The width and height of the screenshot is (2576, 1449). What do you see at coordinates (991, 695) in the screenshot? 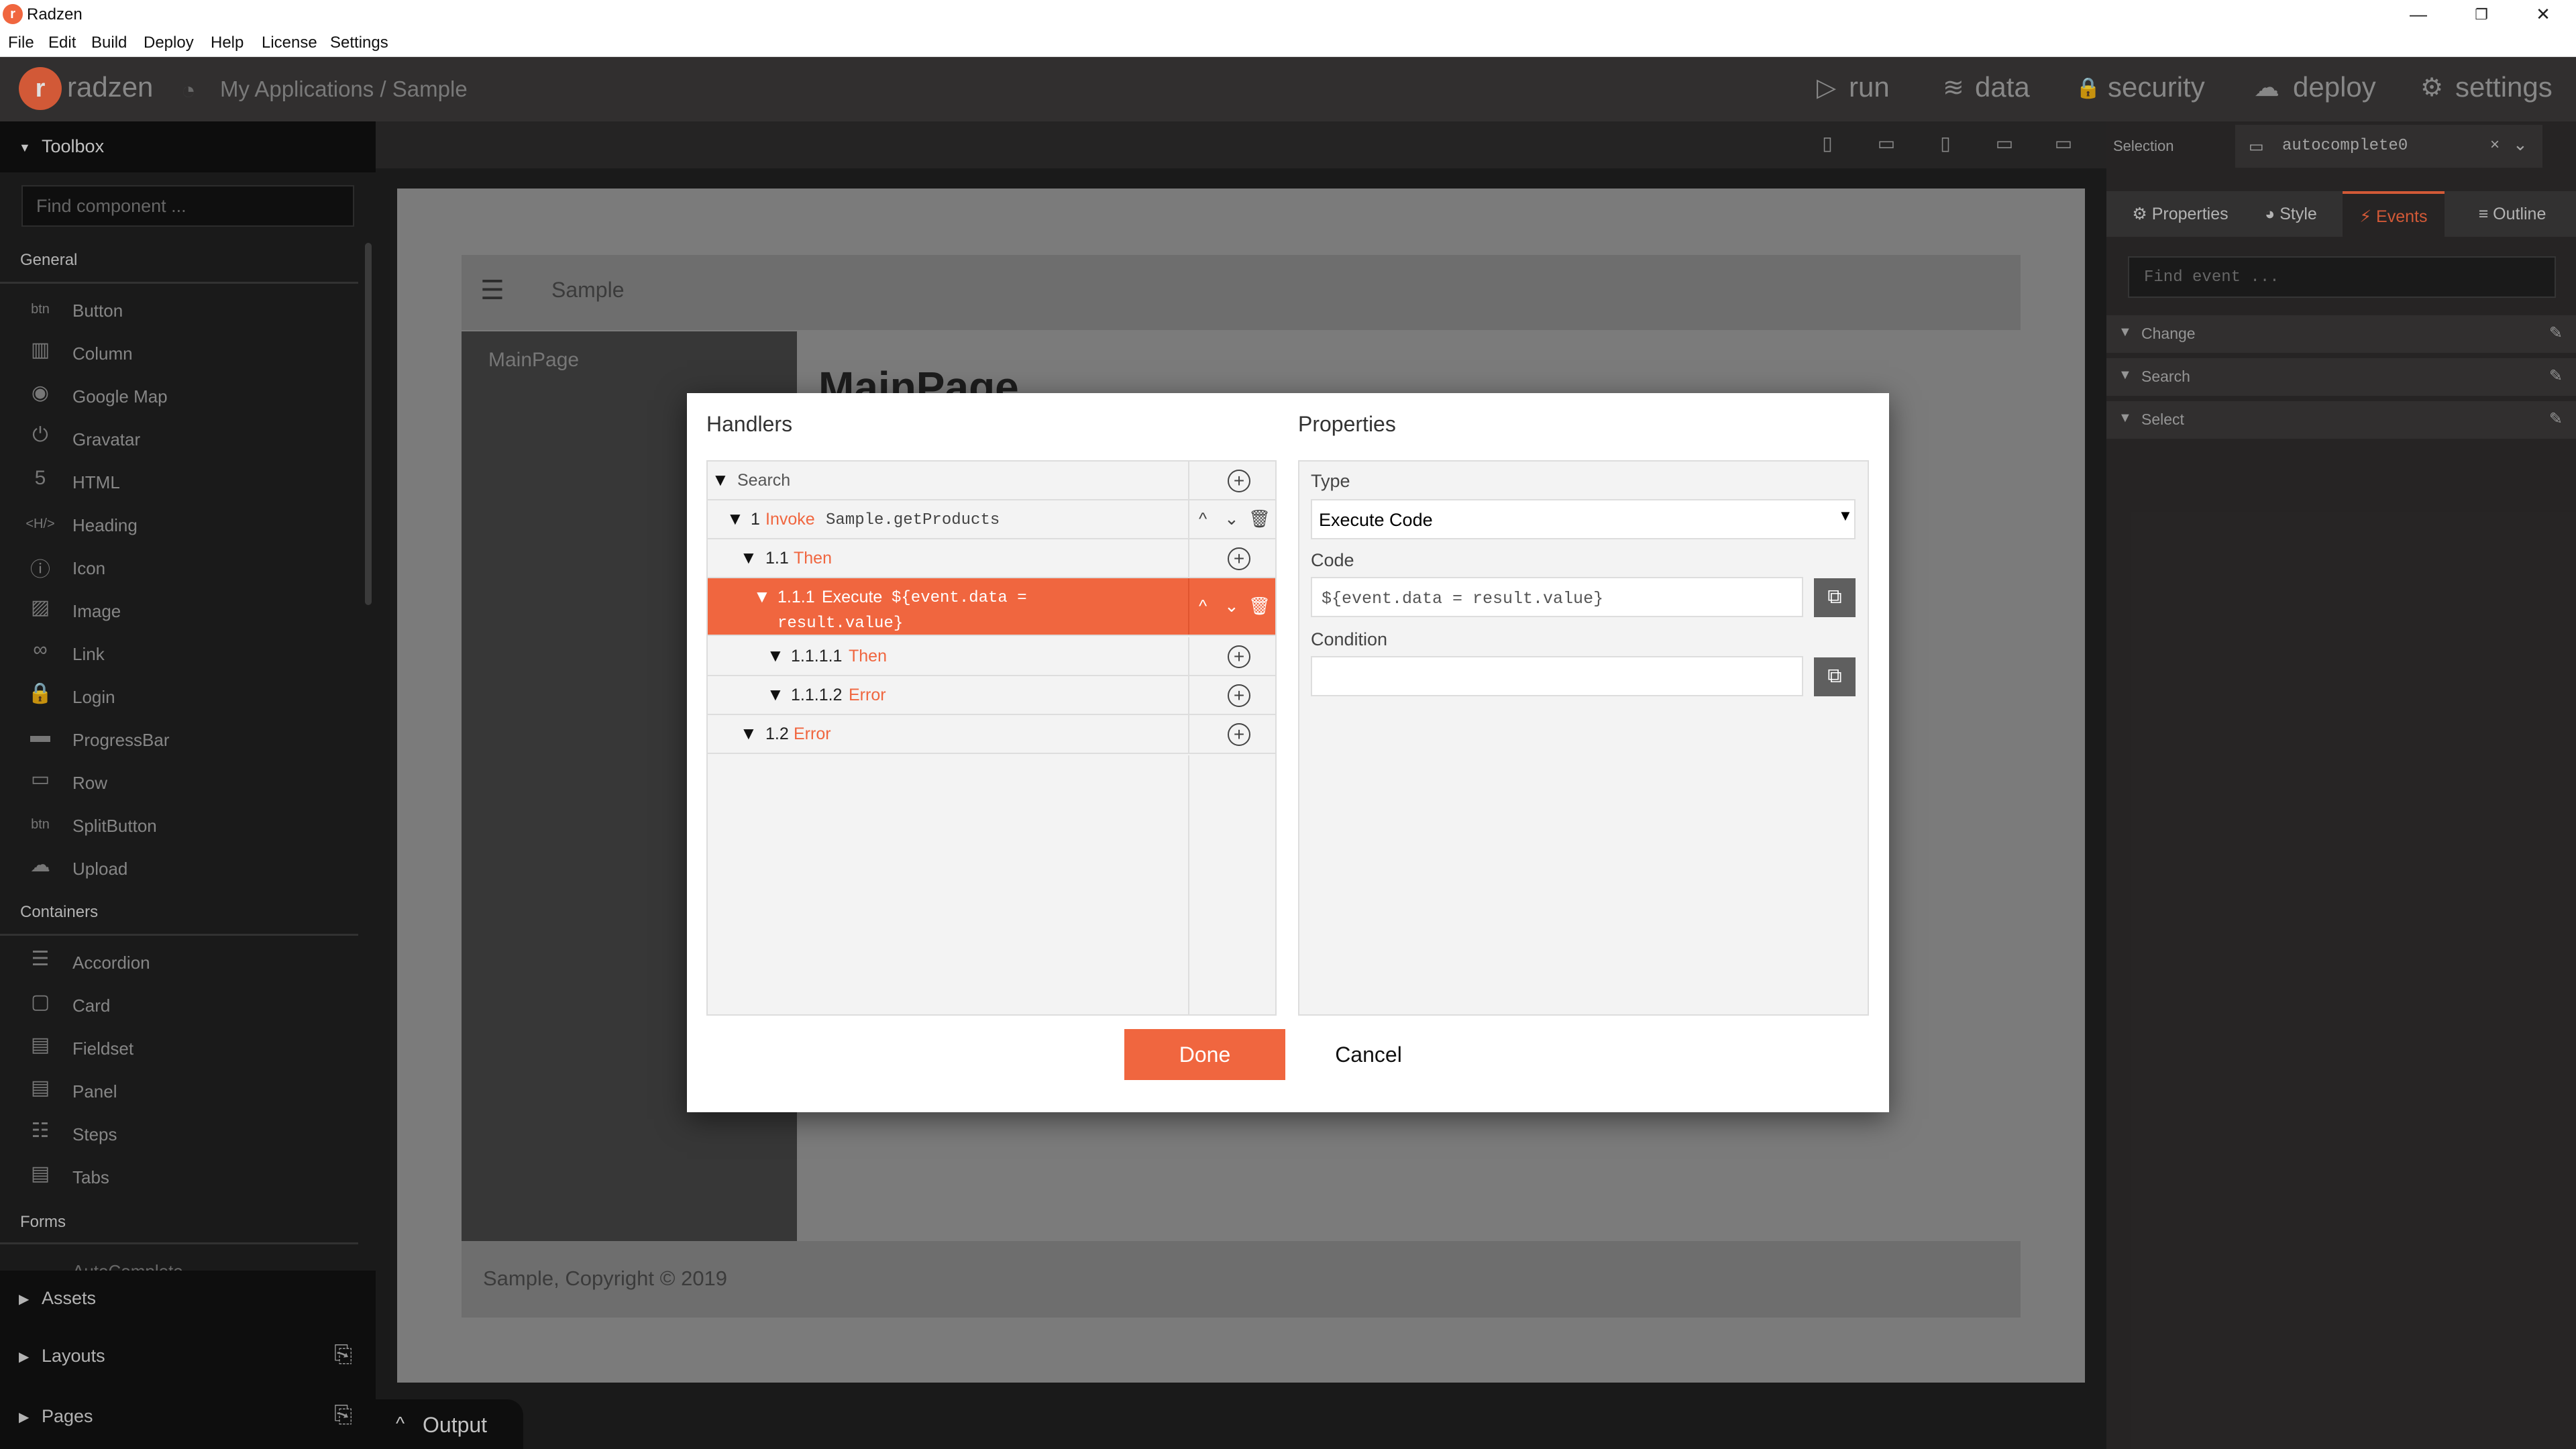
I see `handler-row-1-1-1-2: ▼ 1.1.1.2 Error +` at bounding box center [991, 695].